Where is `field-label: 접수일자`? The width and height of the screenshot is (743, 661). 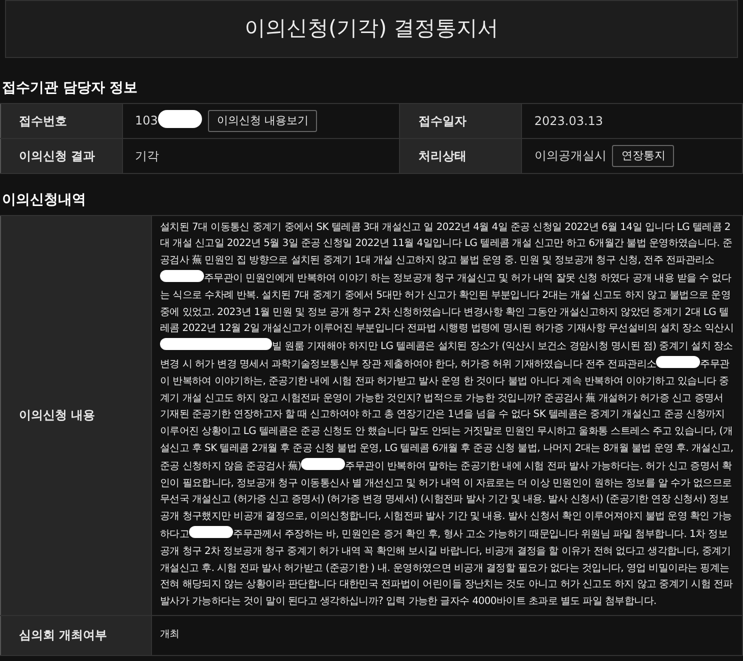 field-label: 접수일자 is located at coordinates (461, 120).